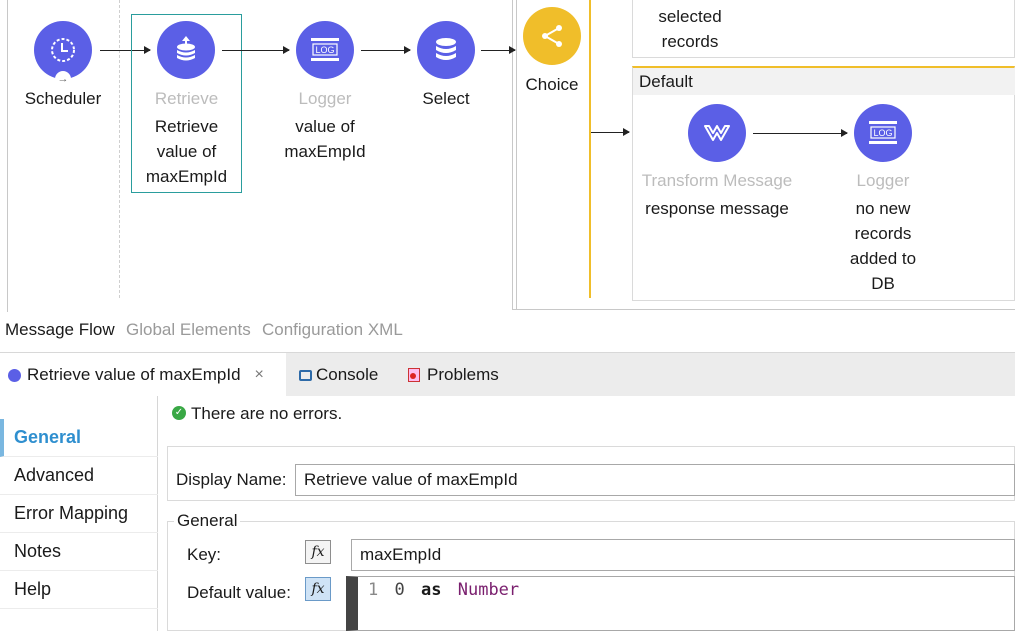  I want to click on choice-icon, so click(552, 36).